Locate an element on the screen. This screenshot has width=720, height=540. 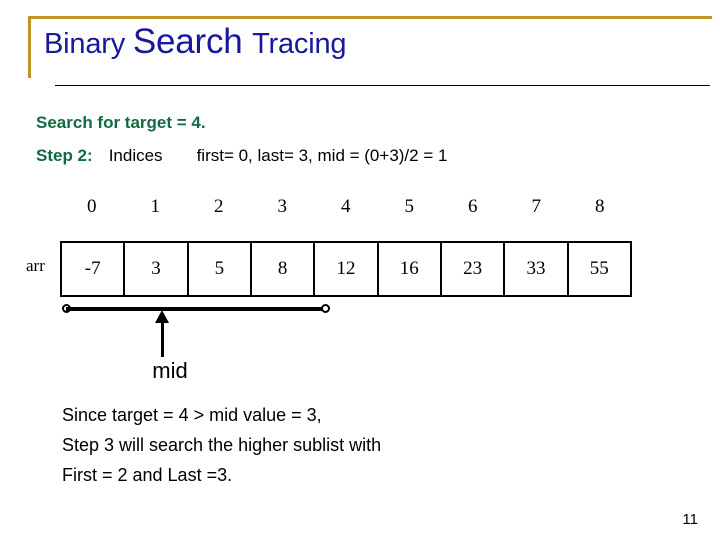
array-name-label: arr is located at coordinates (35, 265).